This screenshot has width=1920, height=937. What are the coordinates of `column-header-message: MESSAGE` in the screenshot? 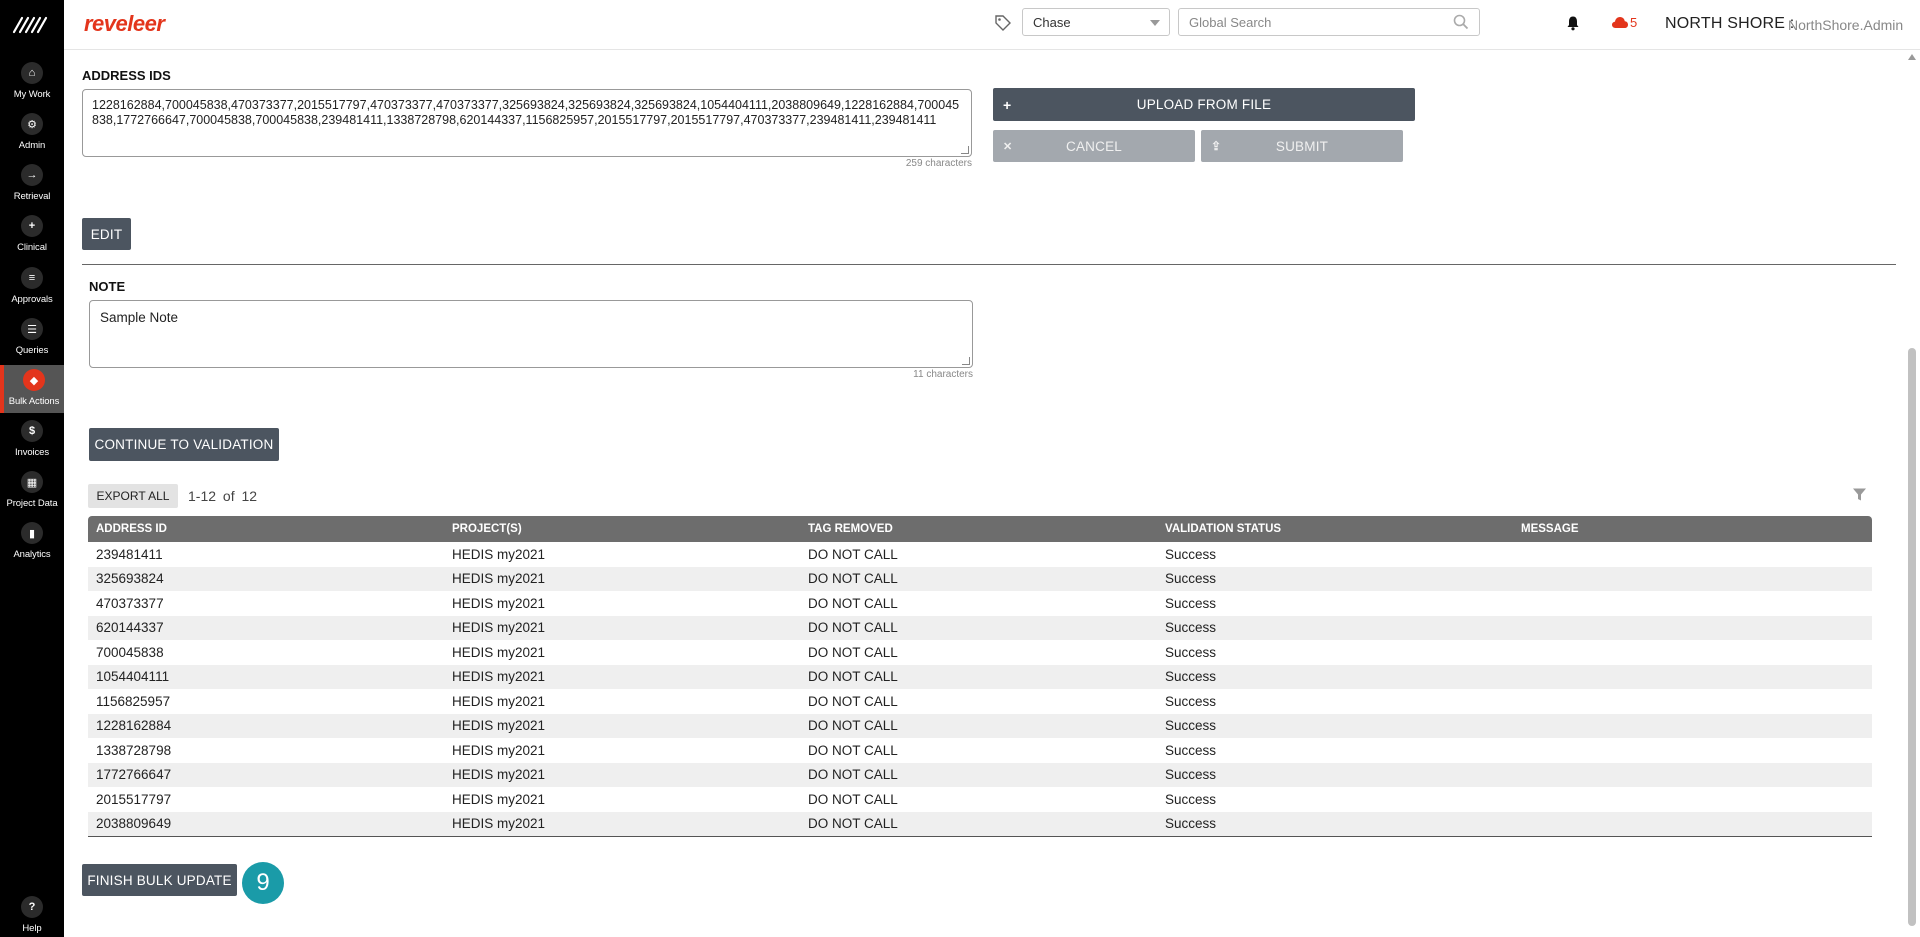 It's located at (1692, 529).